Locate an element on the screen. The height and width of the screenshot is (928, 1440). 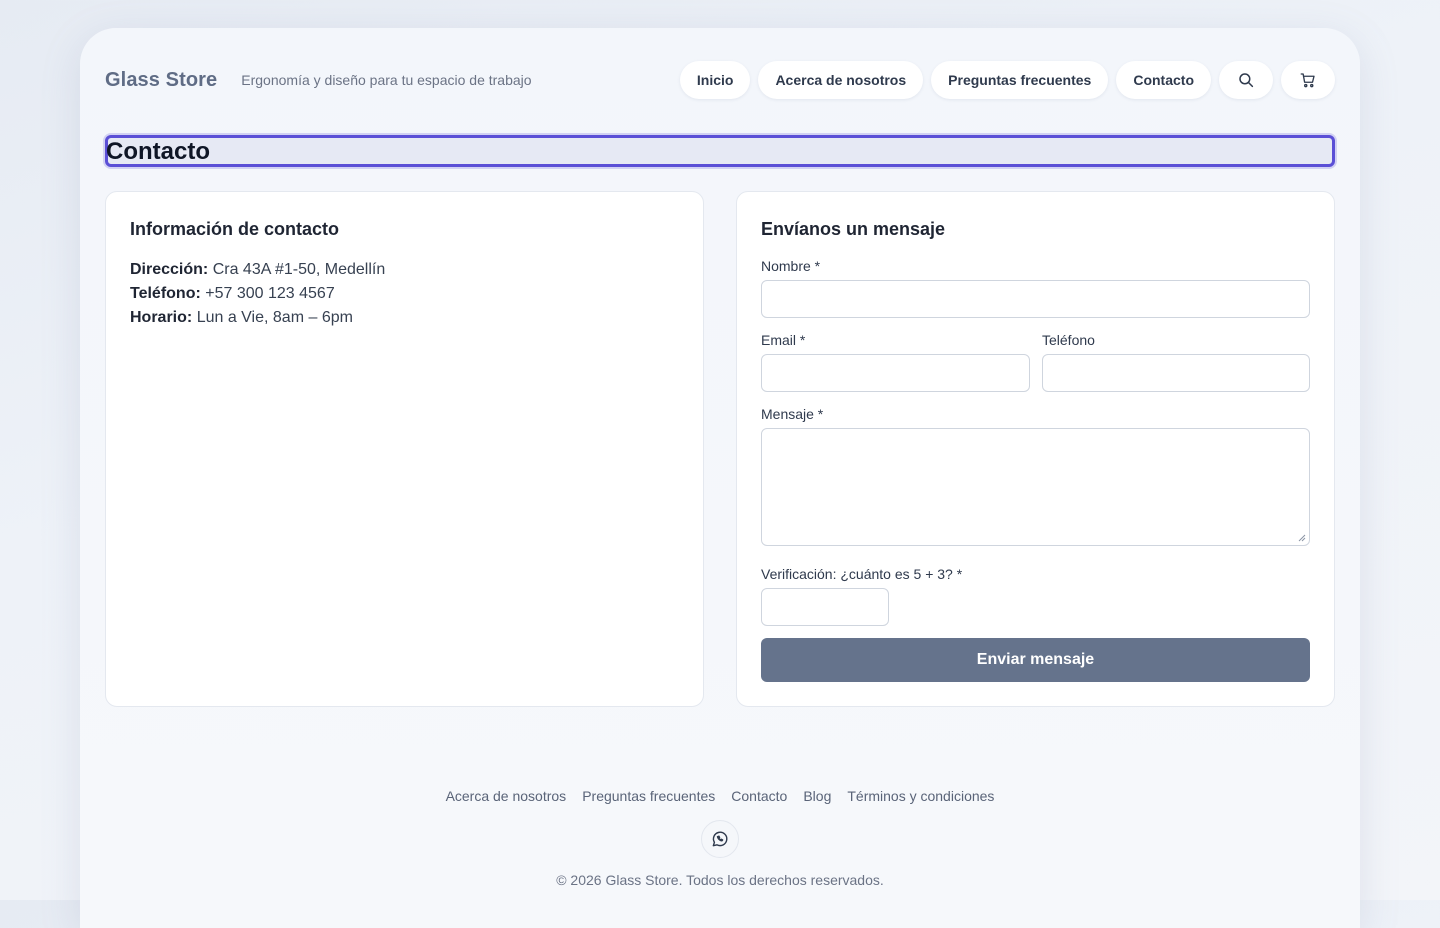
footer-link-blog: Blog is located at coordinates (817, 796).